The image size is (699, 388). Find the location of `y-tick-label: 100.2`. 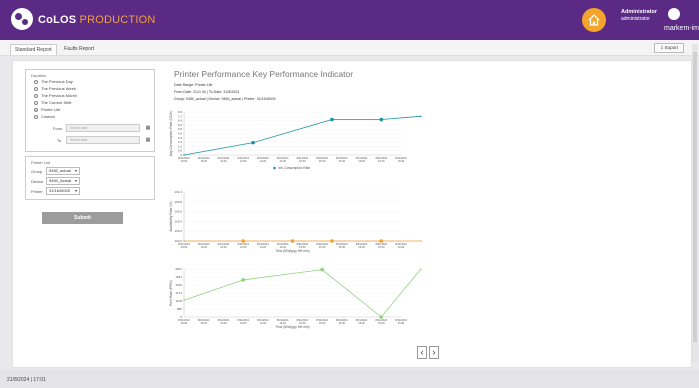

y-tick-label: 100.2 is located at coordinates (178, 231).